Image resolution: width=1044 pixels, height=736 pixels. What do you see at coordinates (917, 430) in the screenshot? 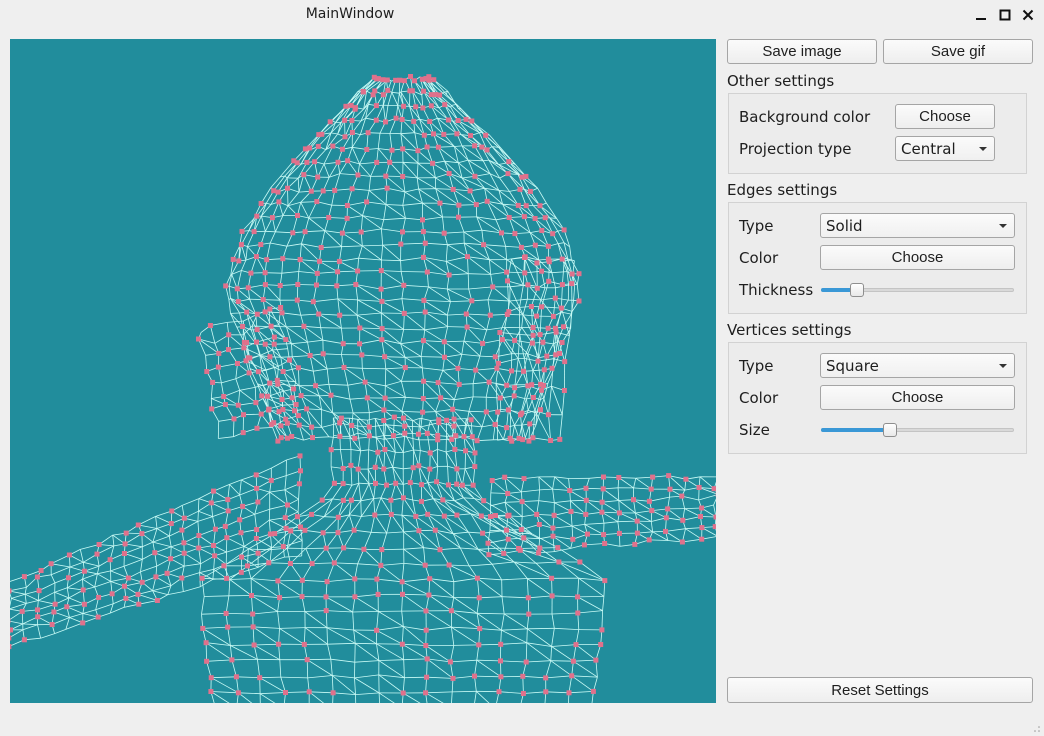
I see `size-slider` at bounding box center [917, 430].